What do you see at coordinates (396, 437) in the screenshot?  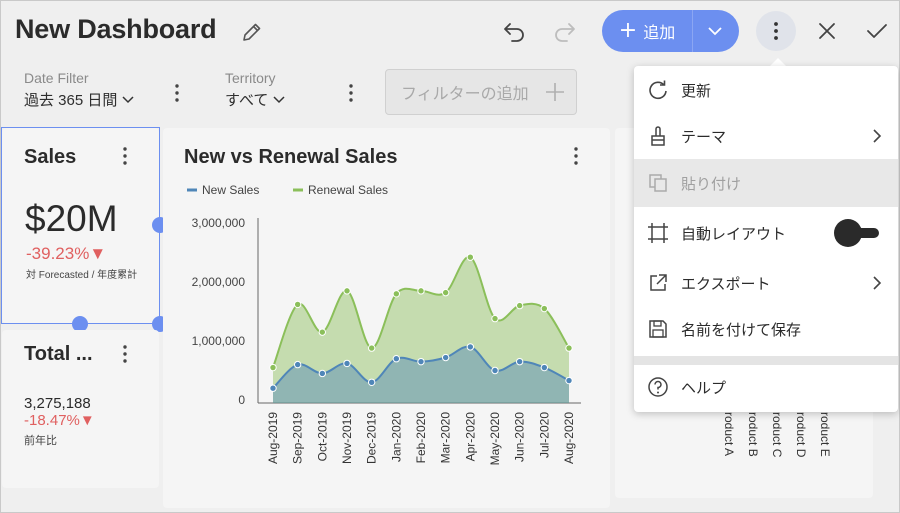 I see `x-tick-label: Jan-2020` at bounding box center [396, 437].